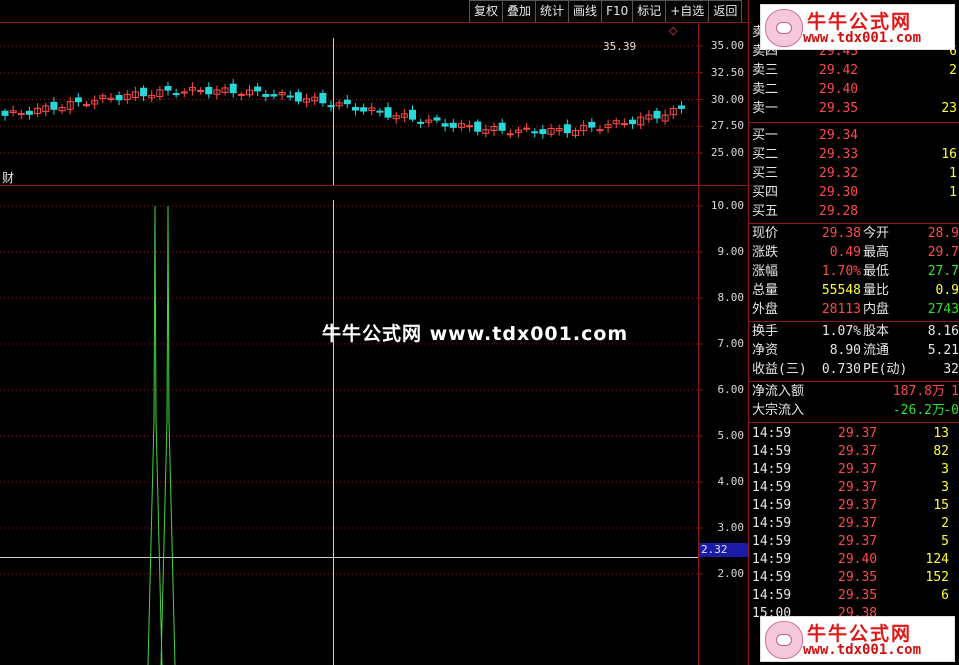  I want to click on watermark-text: 牛牛公式网 www.tdx001.com, so click(475, 334).